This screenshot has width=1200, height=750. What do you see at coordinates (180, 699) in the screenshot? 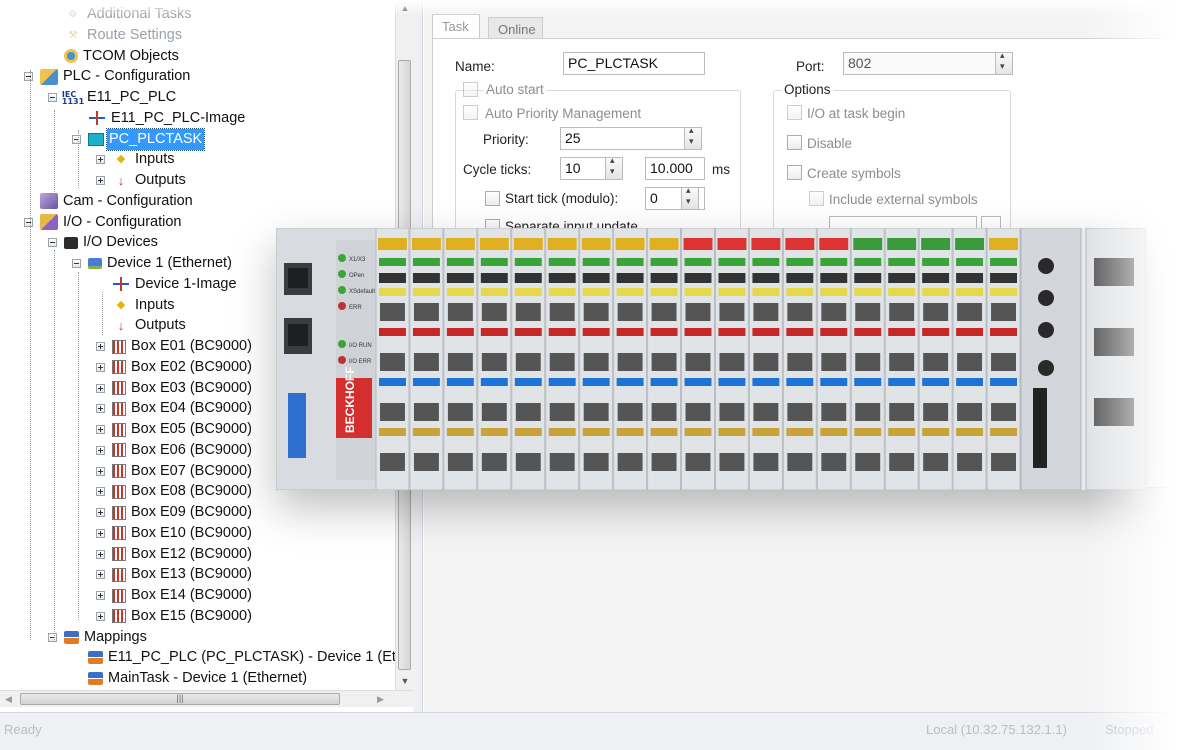
I see `tree-horizontal-scroll-thumb: |||` at bounding box center [180, 699].